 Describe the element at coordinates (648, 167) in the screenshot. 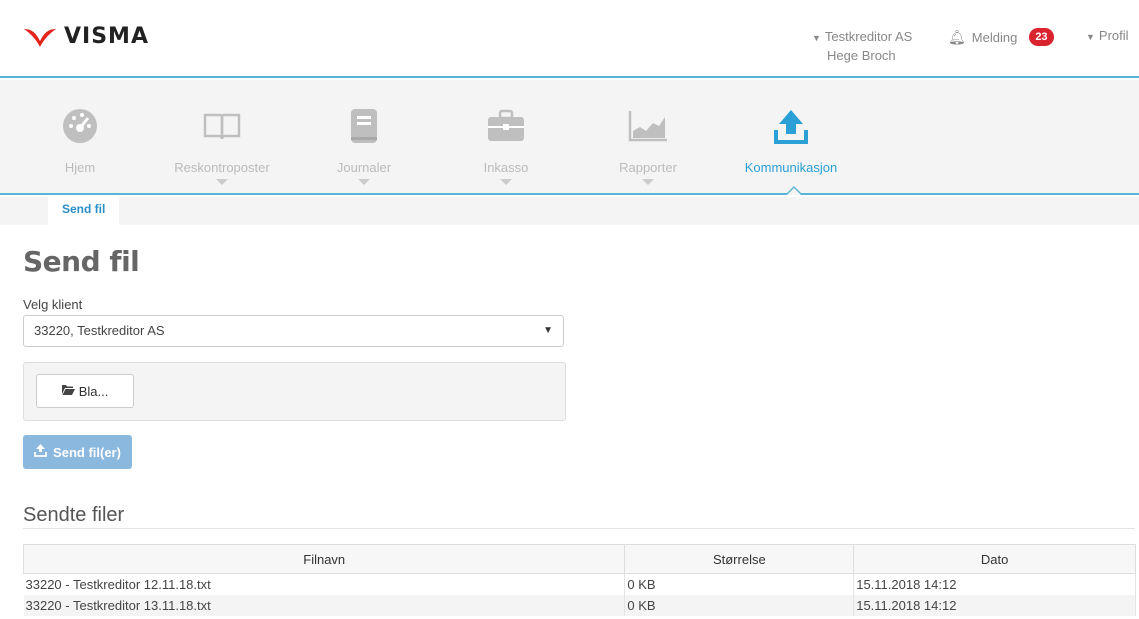

I see `nav-label: Rapporter` at that location.